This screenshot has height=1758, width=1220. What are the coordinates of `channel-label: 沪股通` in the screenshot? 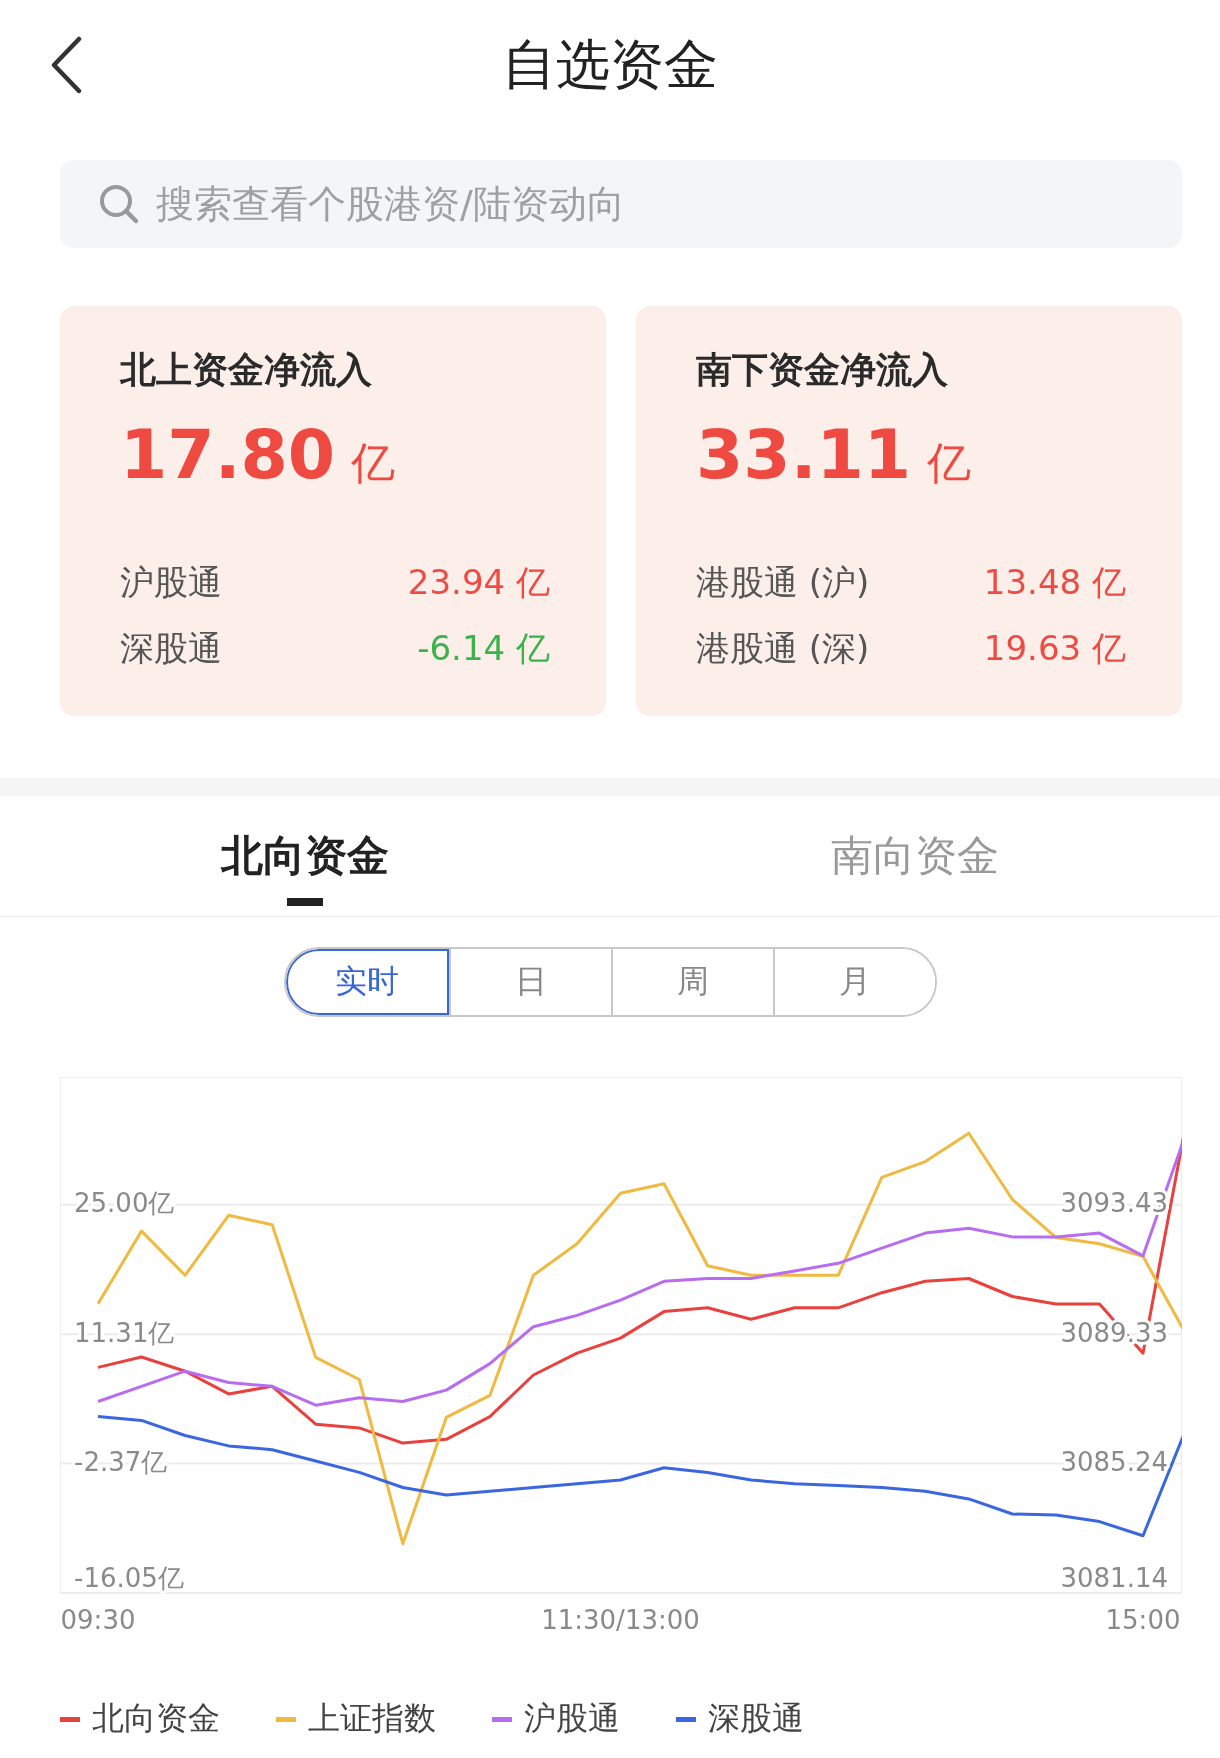 It's located at (171, 582).